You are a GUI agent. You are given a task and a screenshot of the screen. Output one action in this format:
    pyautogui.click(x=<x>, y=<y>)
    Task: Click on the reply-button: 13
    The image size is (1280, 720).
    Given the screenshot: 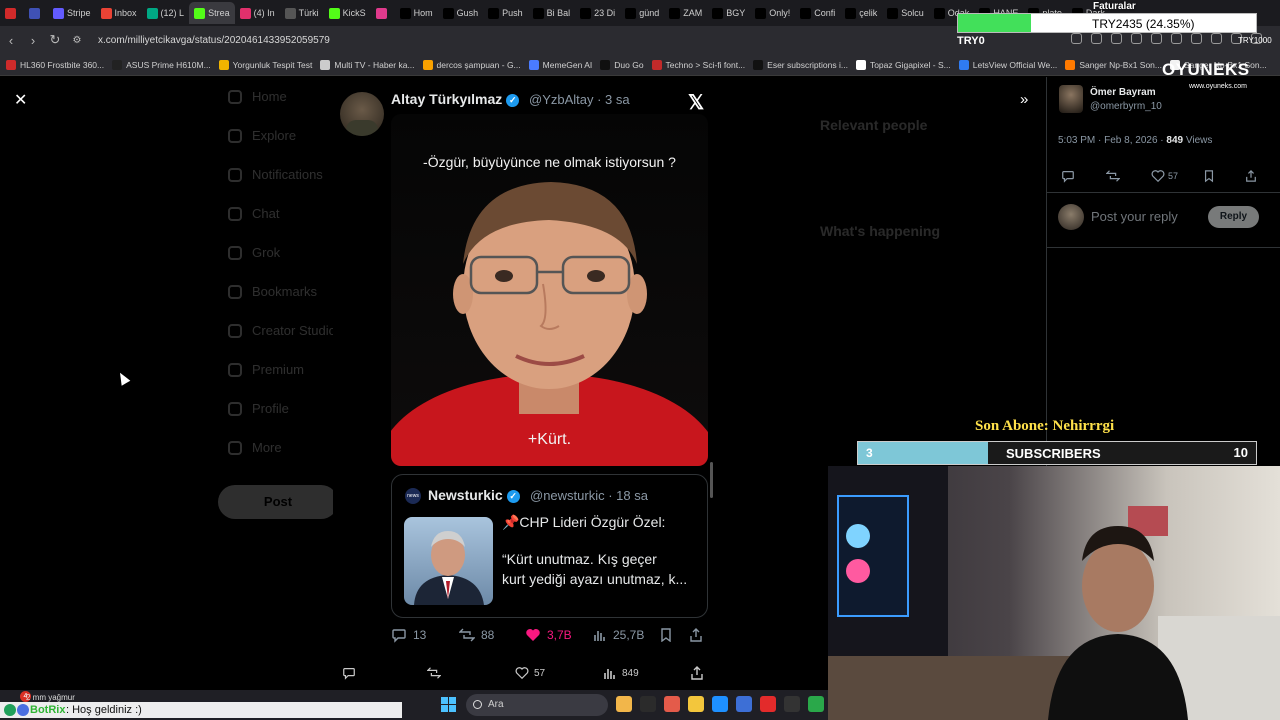 What is the action you would take?
    pyautogui.click(x=408, y=635)
    